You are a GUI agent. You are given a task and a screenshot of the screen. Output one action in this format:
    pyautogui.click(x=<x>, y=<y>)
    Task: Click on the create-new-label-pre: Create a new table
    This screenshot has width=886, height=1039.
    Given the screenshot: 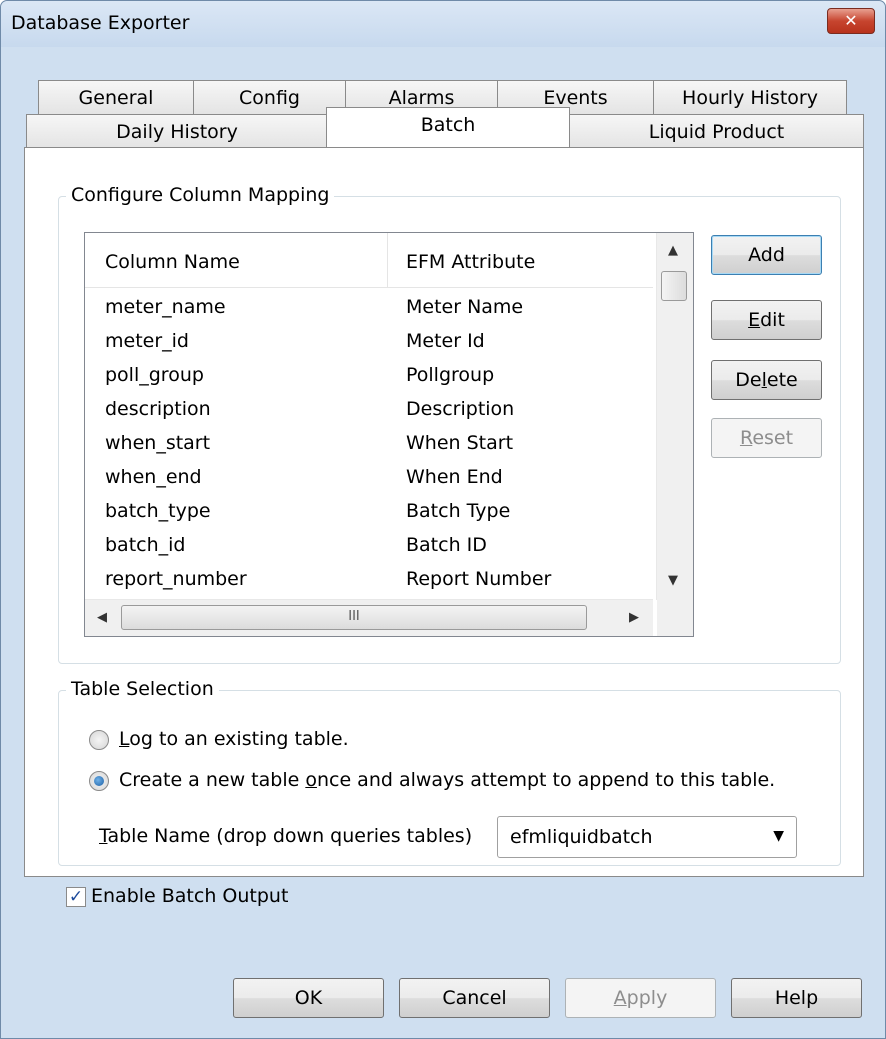 What is the action you would take?
    pyautogui.click(x=212, y=780)
    